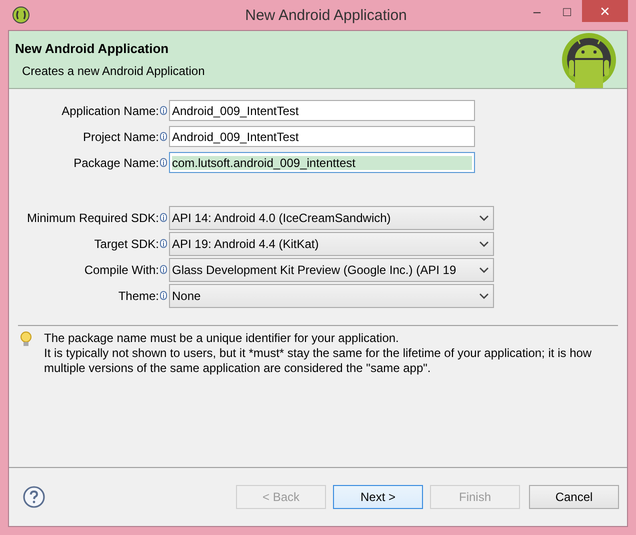 The width and height of the screenshot is (636, 535). What do you see at coordinates (21, 15) in the screenshot?
I see `app-icon` at bounding box center [21, 15].